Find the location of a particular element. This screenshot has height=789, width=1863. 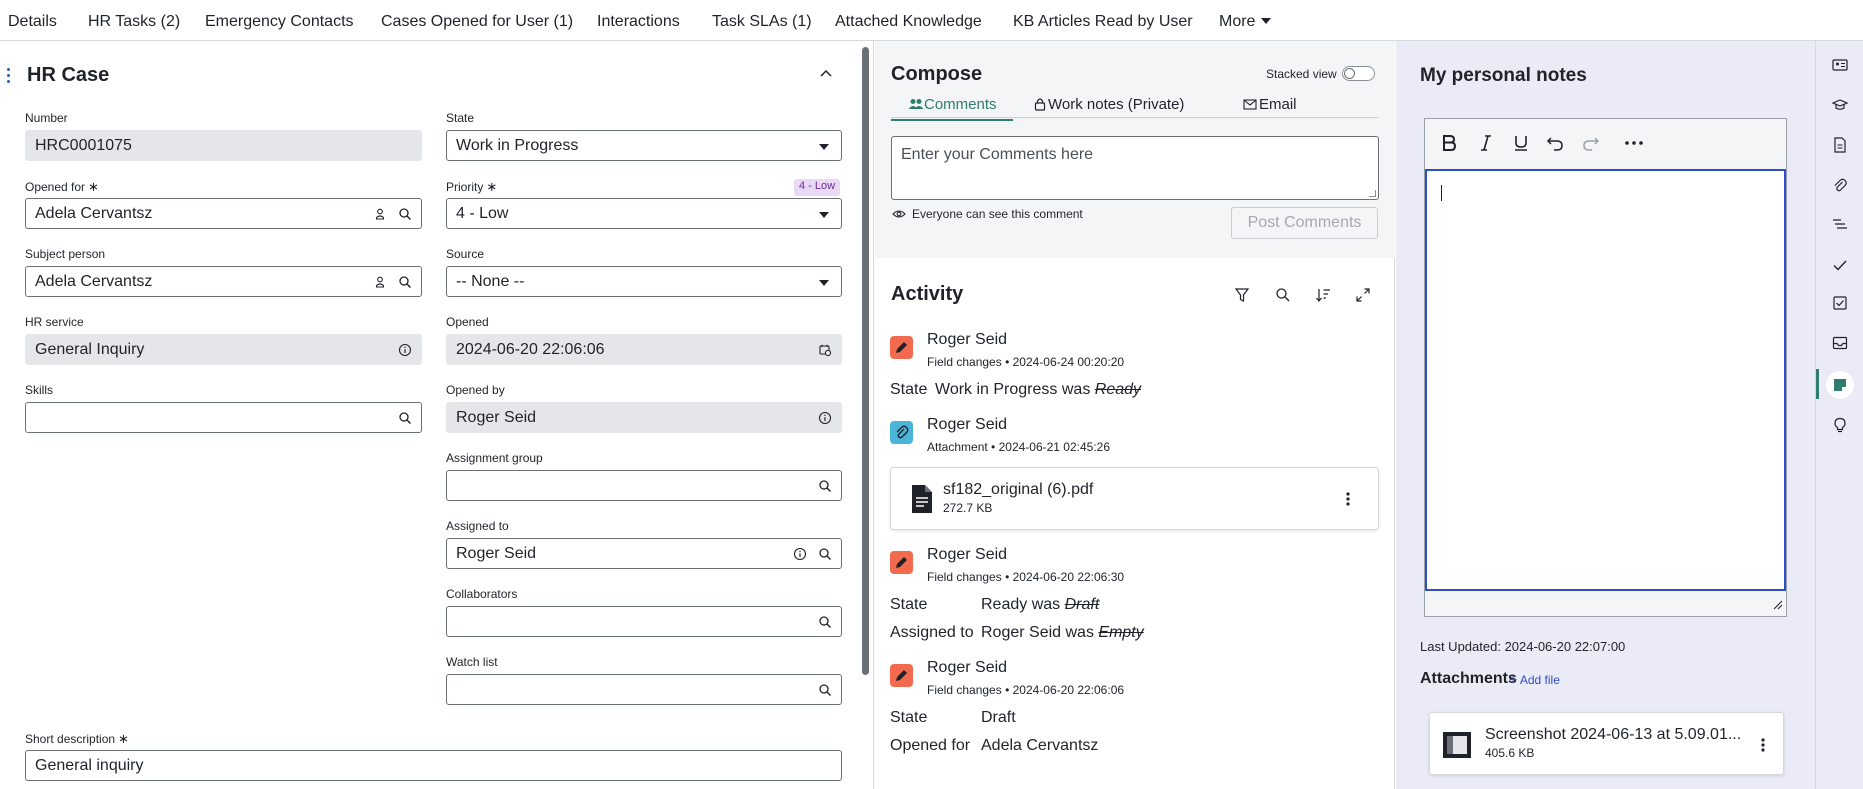

paperclip-icon is located at coordinates (1840, 185).